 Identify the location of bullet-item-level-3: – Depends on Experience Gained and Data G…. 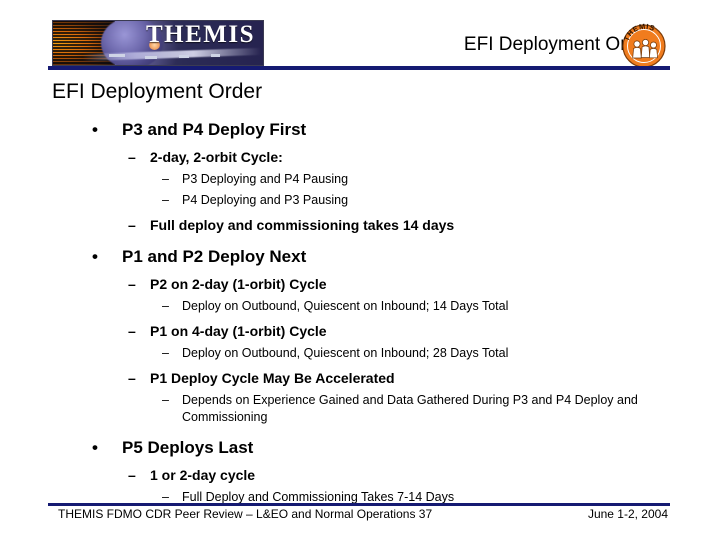
(360, 409).